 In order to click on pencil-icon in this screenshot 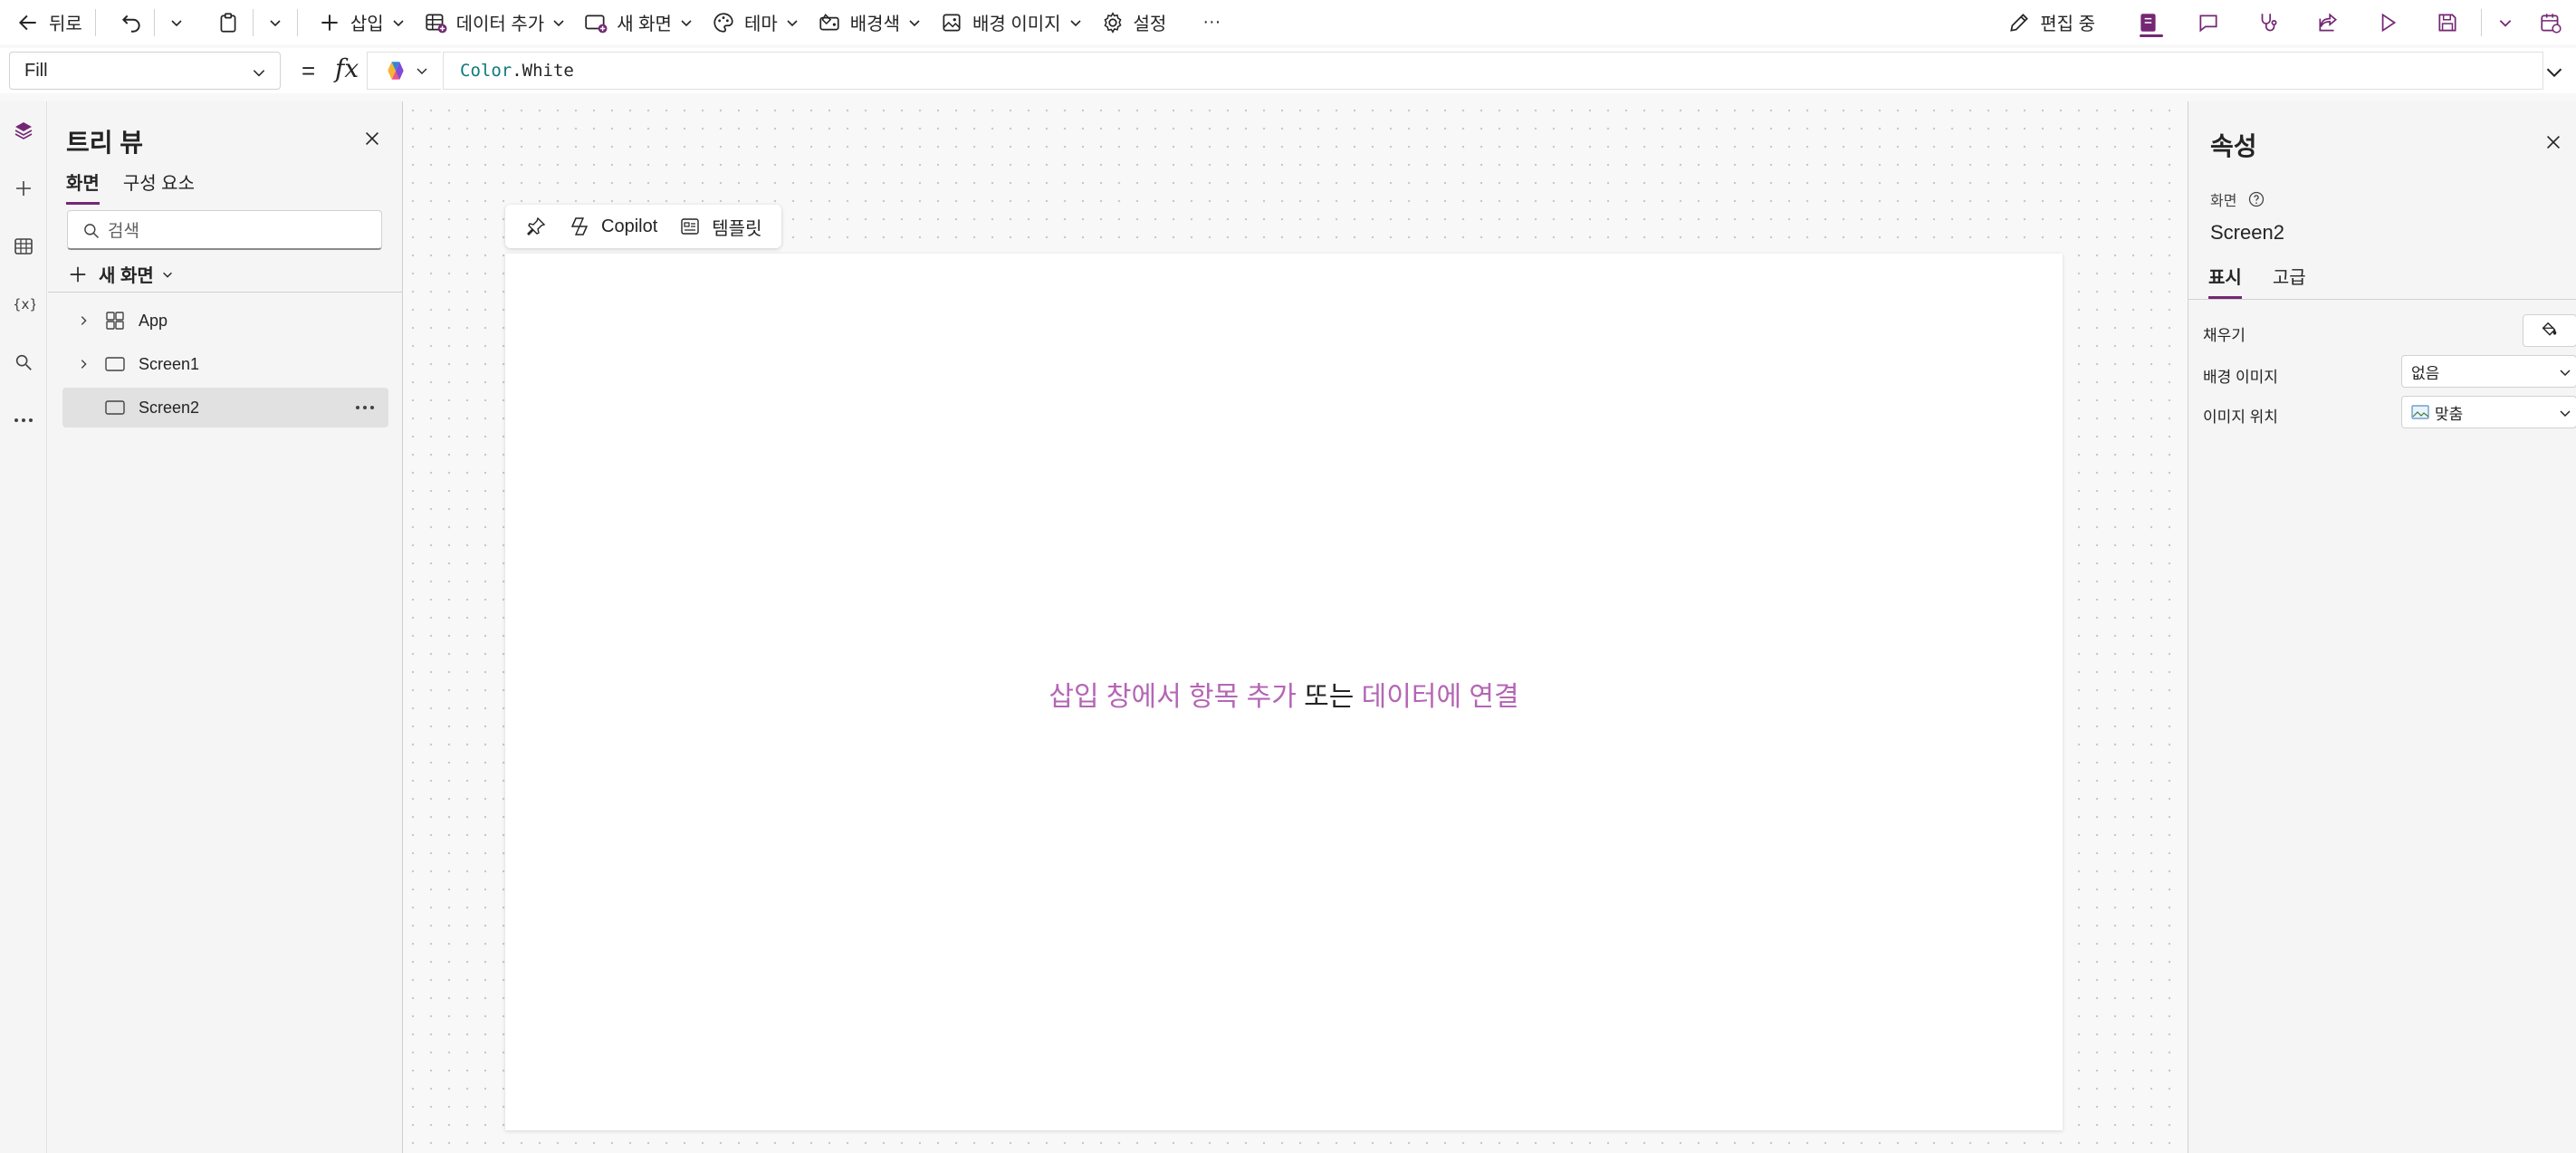, I will do `click(2019, 22)`.